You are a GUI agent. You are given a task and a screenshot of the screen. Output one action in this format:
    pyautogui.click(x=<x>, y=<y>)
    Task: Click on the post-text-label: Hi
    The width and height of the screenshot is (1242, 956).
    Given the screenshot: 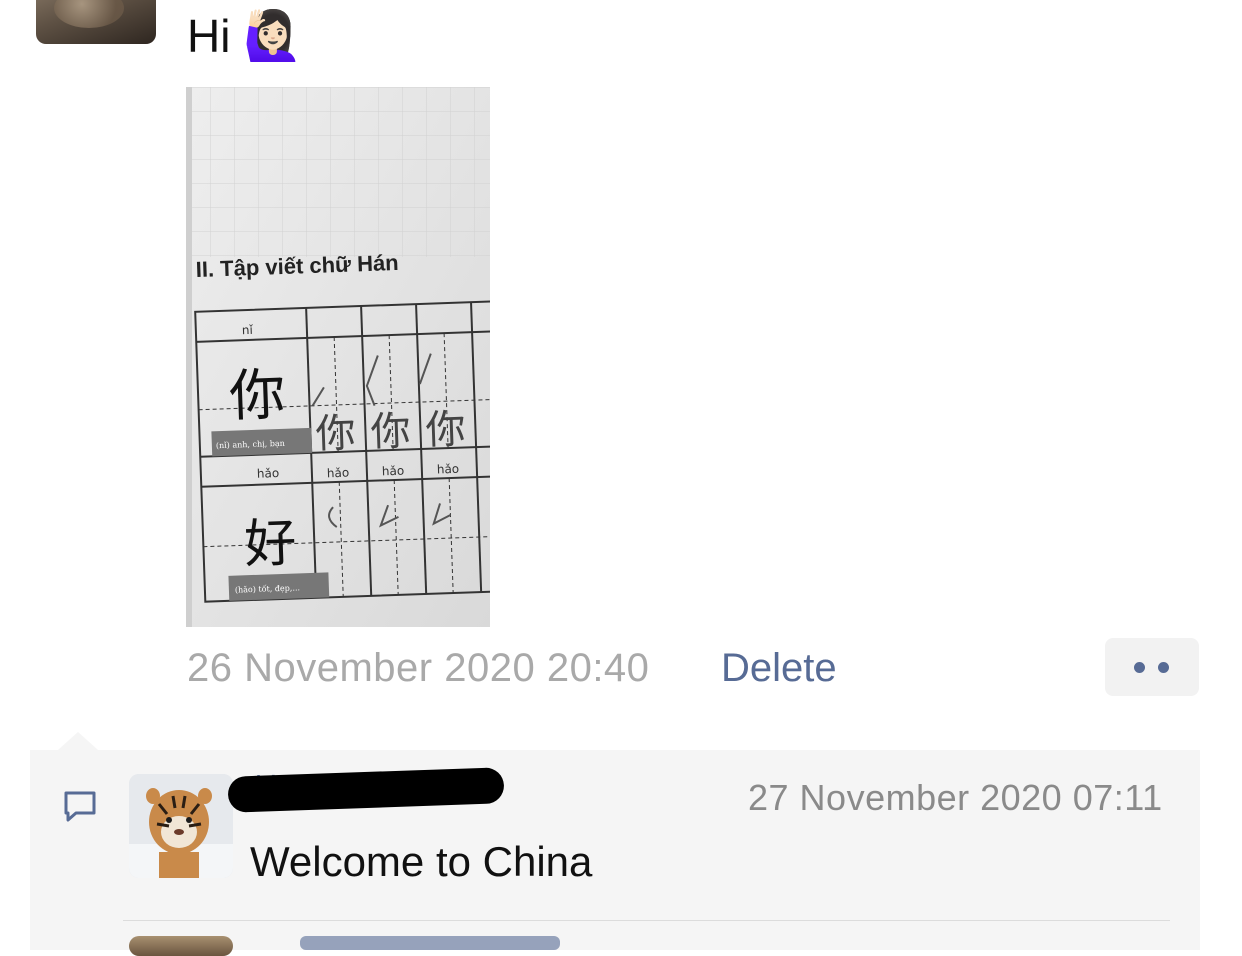 What is the action you would take?
    pyautogui.click(x=209, y=36)
    